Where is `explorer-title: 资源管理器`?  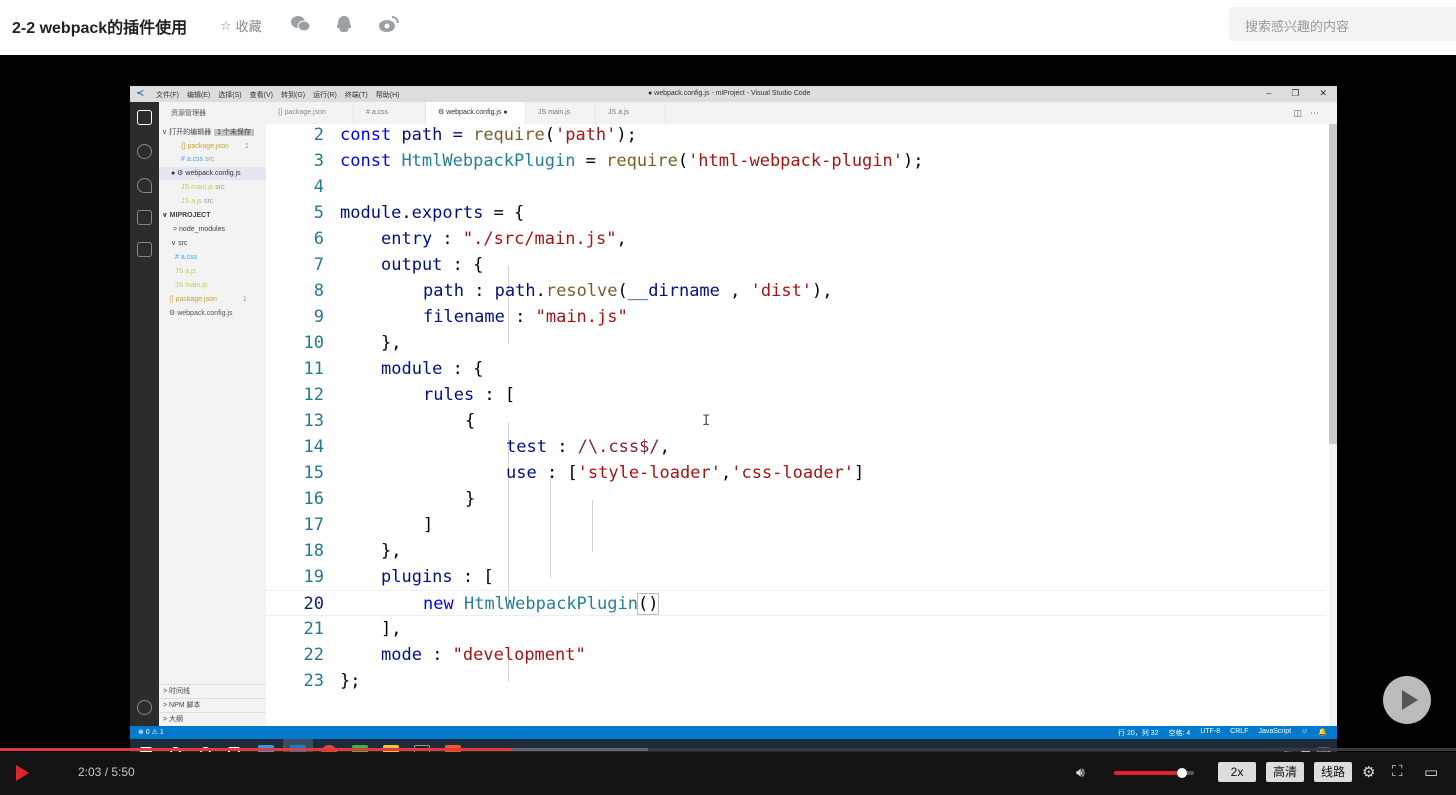
explorer-title: 资源管理器 is located at coordinates (188, 113).